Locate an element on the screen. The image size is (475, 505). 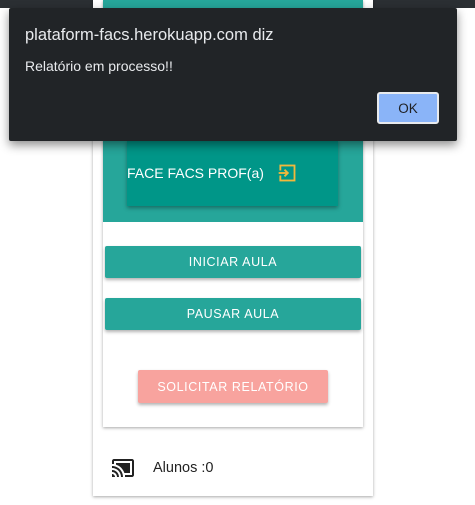
login-icon is located at coordinates (287, 173).